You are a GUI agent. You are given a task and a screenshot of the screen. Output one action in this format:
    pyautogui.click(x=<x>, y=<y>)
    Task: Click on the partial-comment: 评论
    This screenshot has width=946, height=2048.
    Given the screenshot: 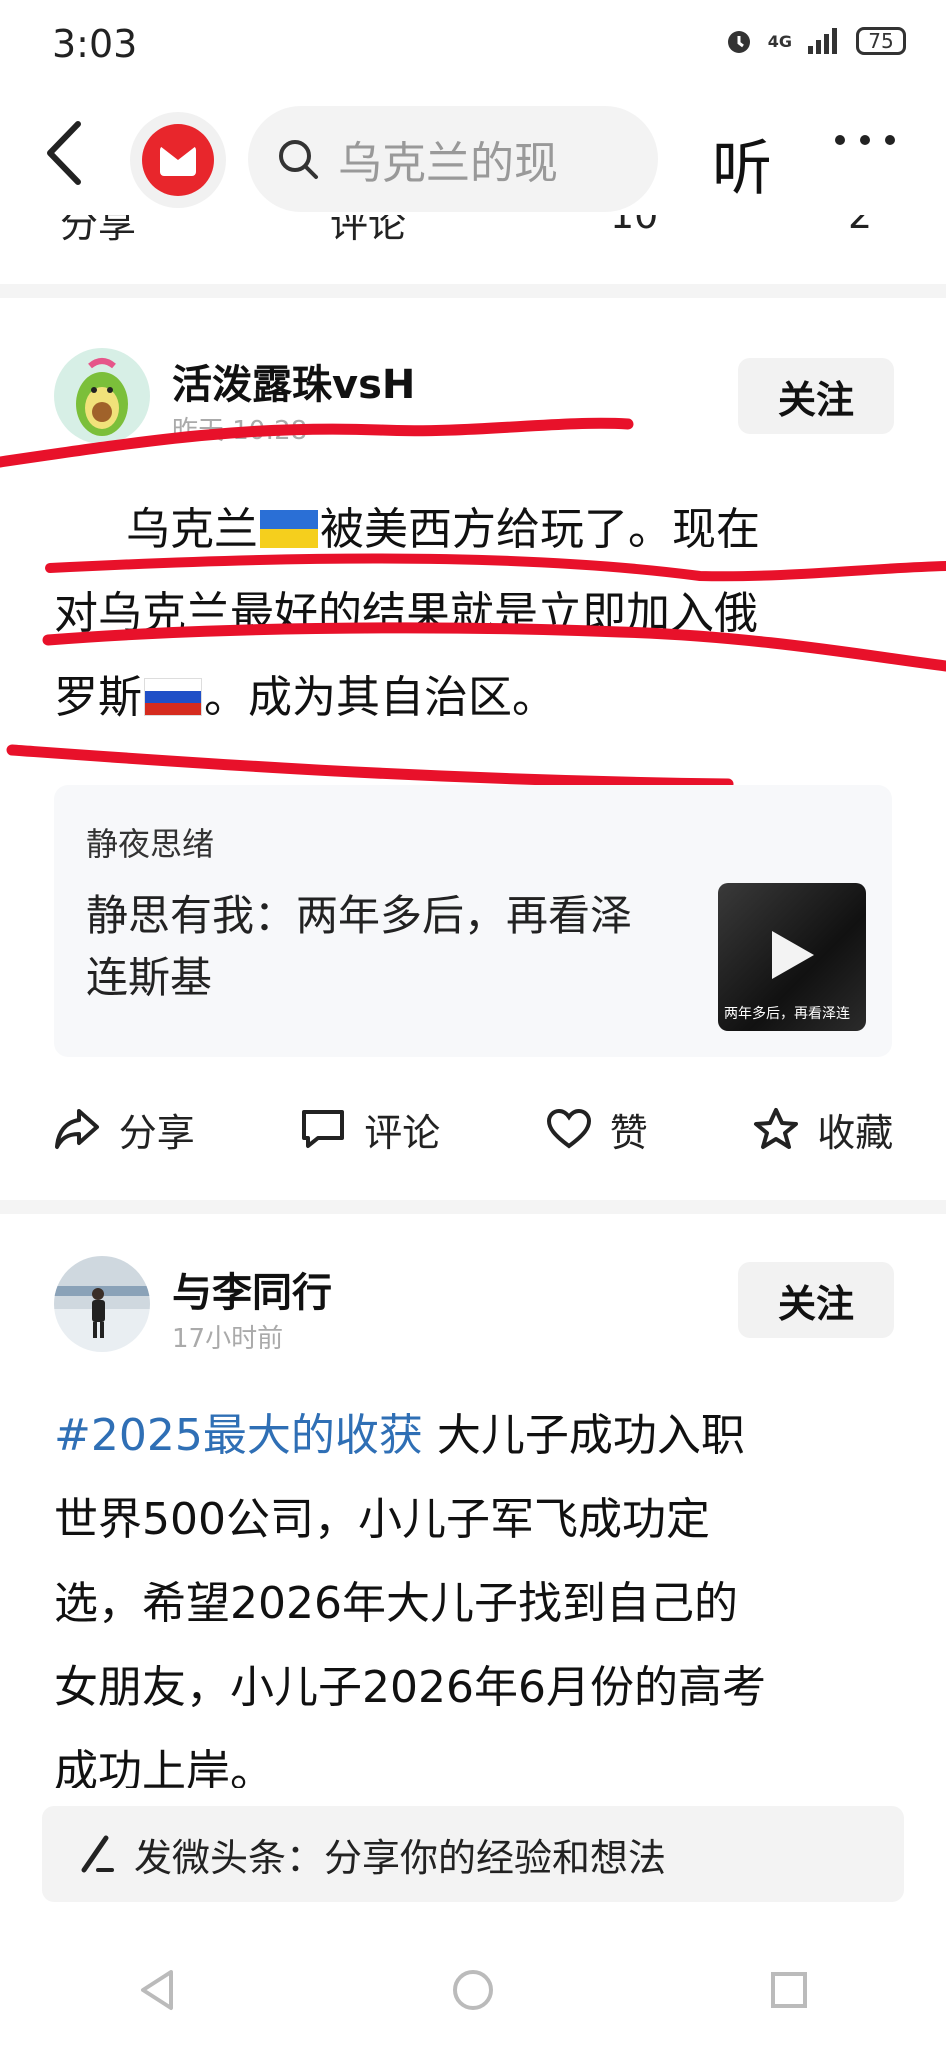 What is the action you would take?
    pyautogui.click(x=368, y=230)
    